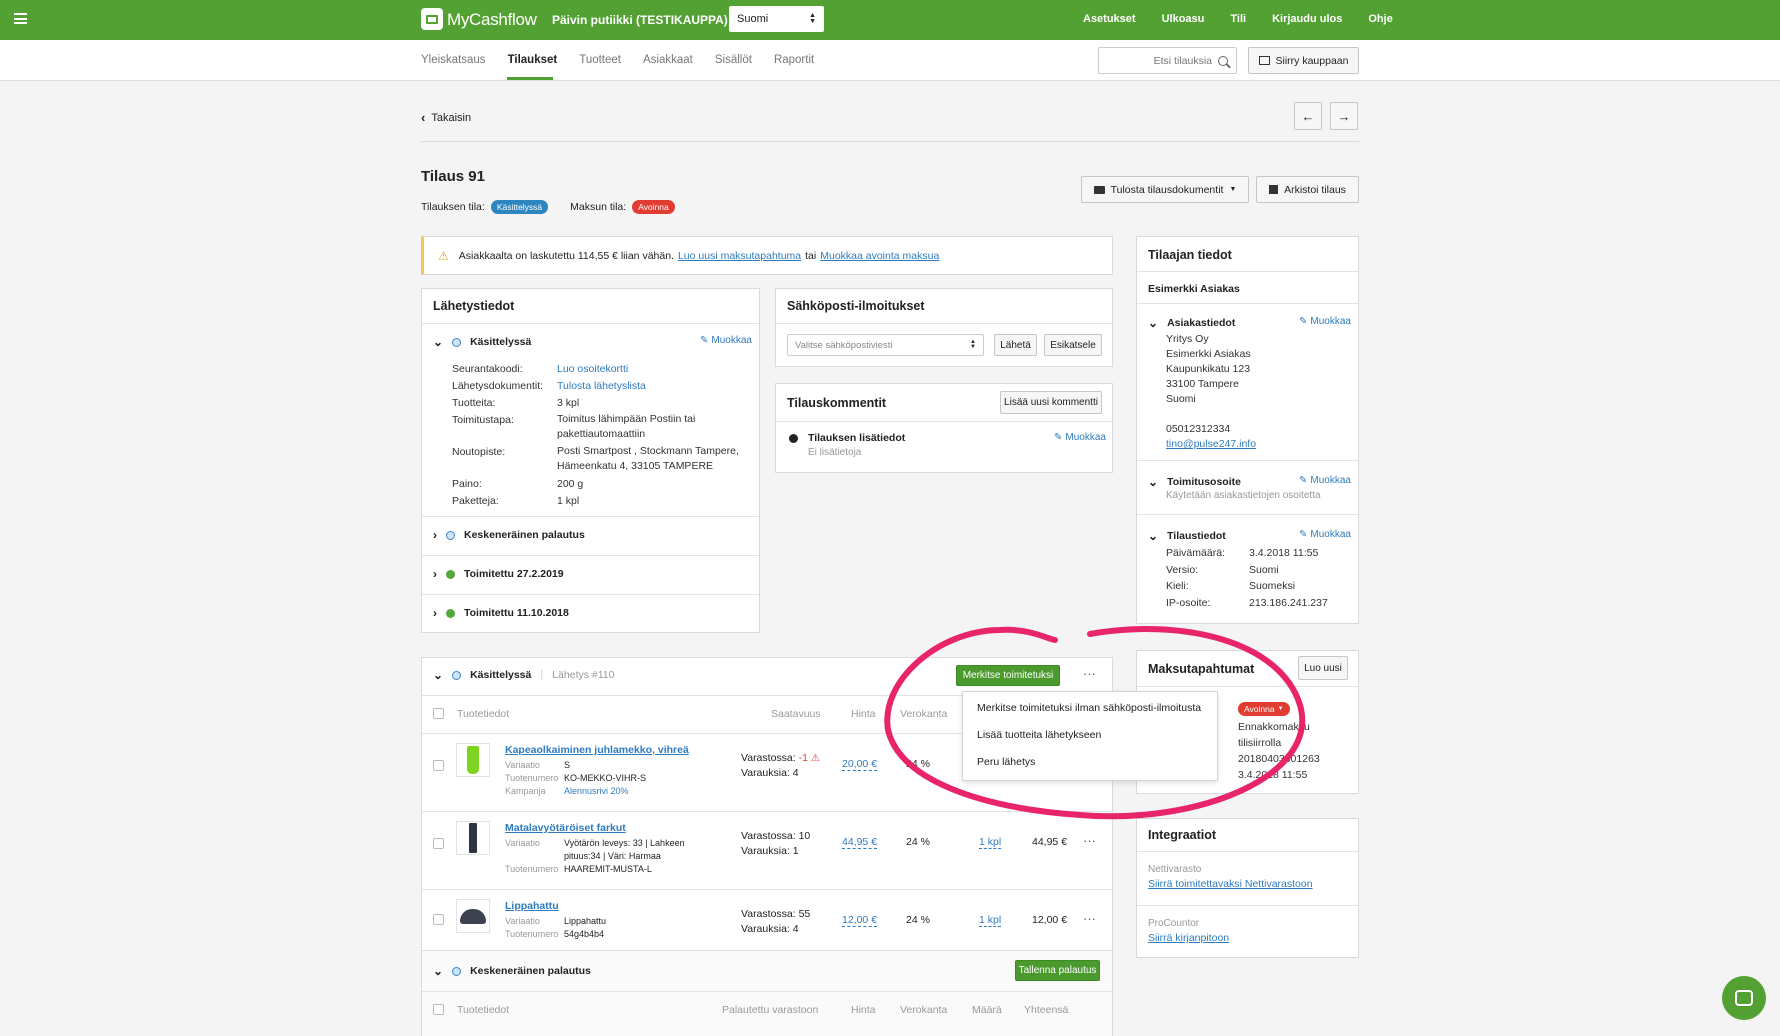 This screenshot has height=1036, width=1780. Describe the element at coordinates (532, 906) in the screenshot. I see `product-name-link: Lippahattu` at that location.